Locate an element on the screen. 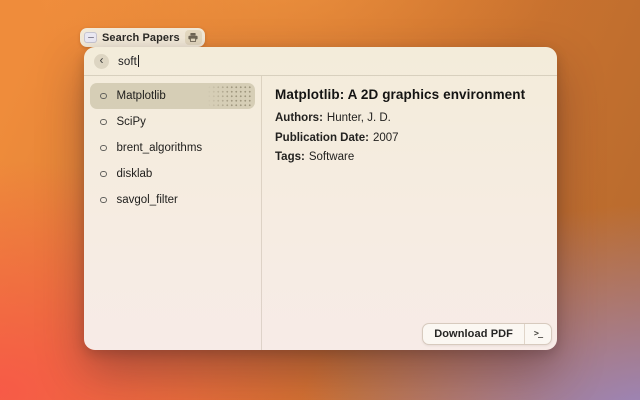 Image resolution: width=640 pixels, height=400 pixels. list-item-label: brent_algorithms is located at coordinates (159, 148).